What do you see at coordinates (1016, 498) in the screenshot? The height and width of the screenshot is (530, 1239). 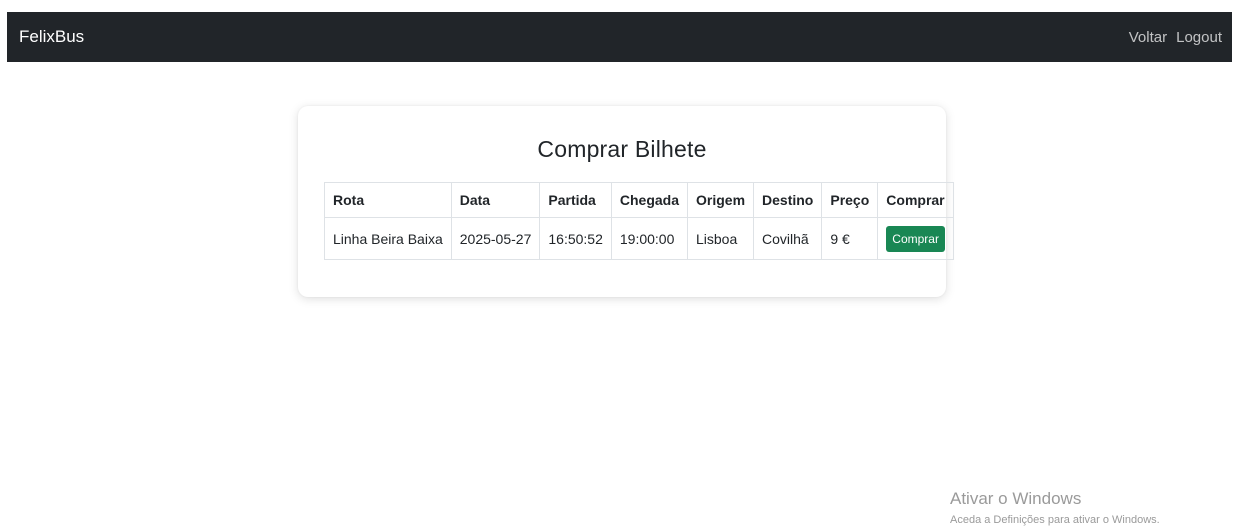 I see `windows-activation-title: Ativar o Windows` at bounding box center [1016, 498].